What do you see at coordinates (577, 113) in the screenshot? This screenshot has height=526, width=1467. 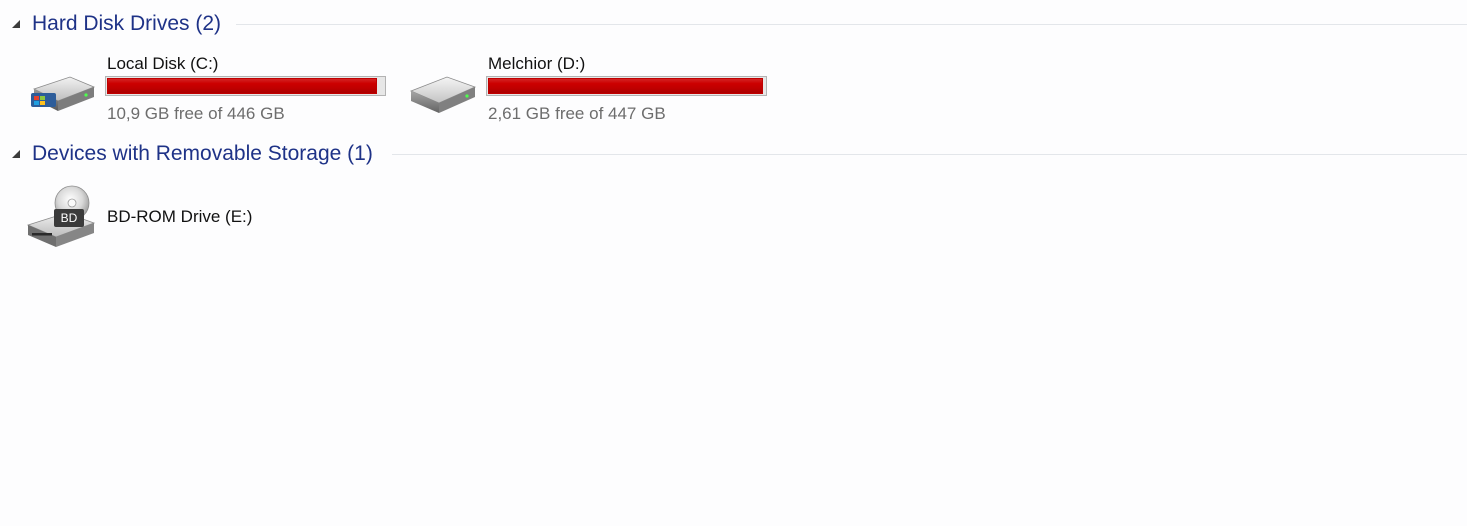 I see `drive-free-space: 2,61 GB free of 447 GB` at bounding box center [577, 113].